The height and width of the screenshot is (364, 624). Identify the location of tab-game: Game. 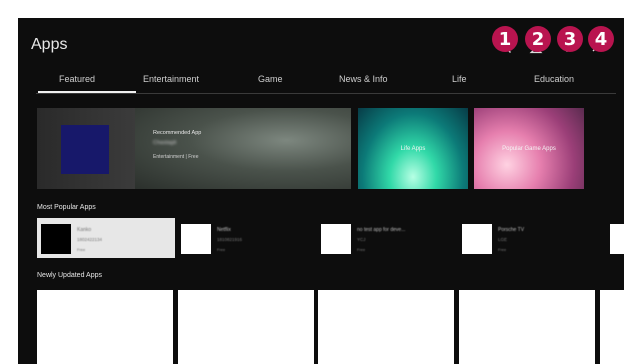
(270, 79).